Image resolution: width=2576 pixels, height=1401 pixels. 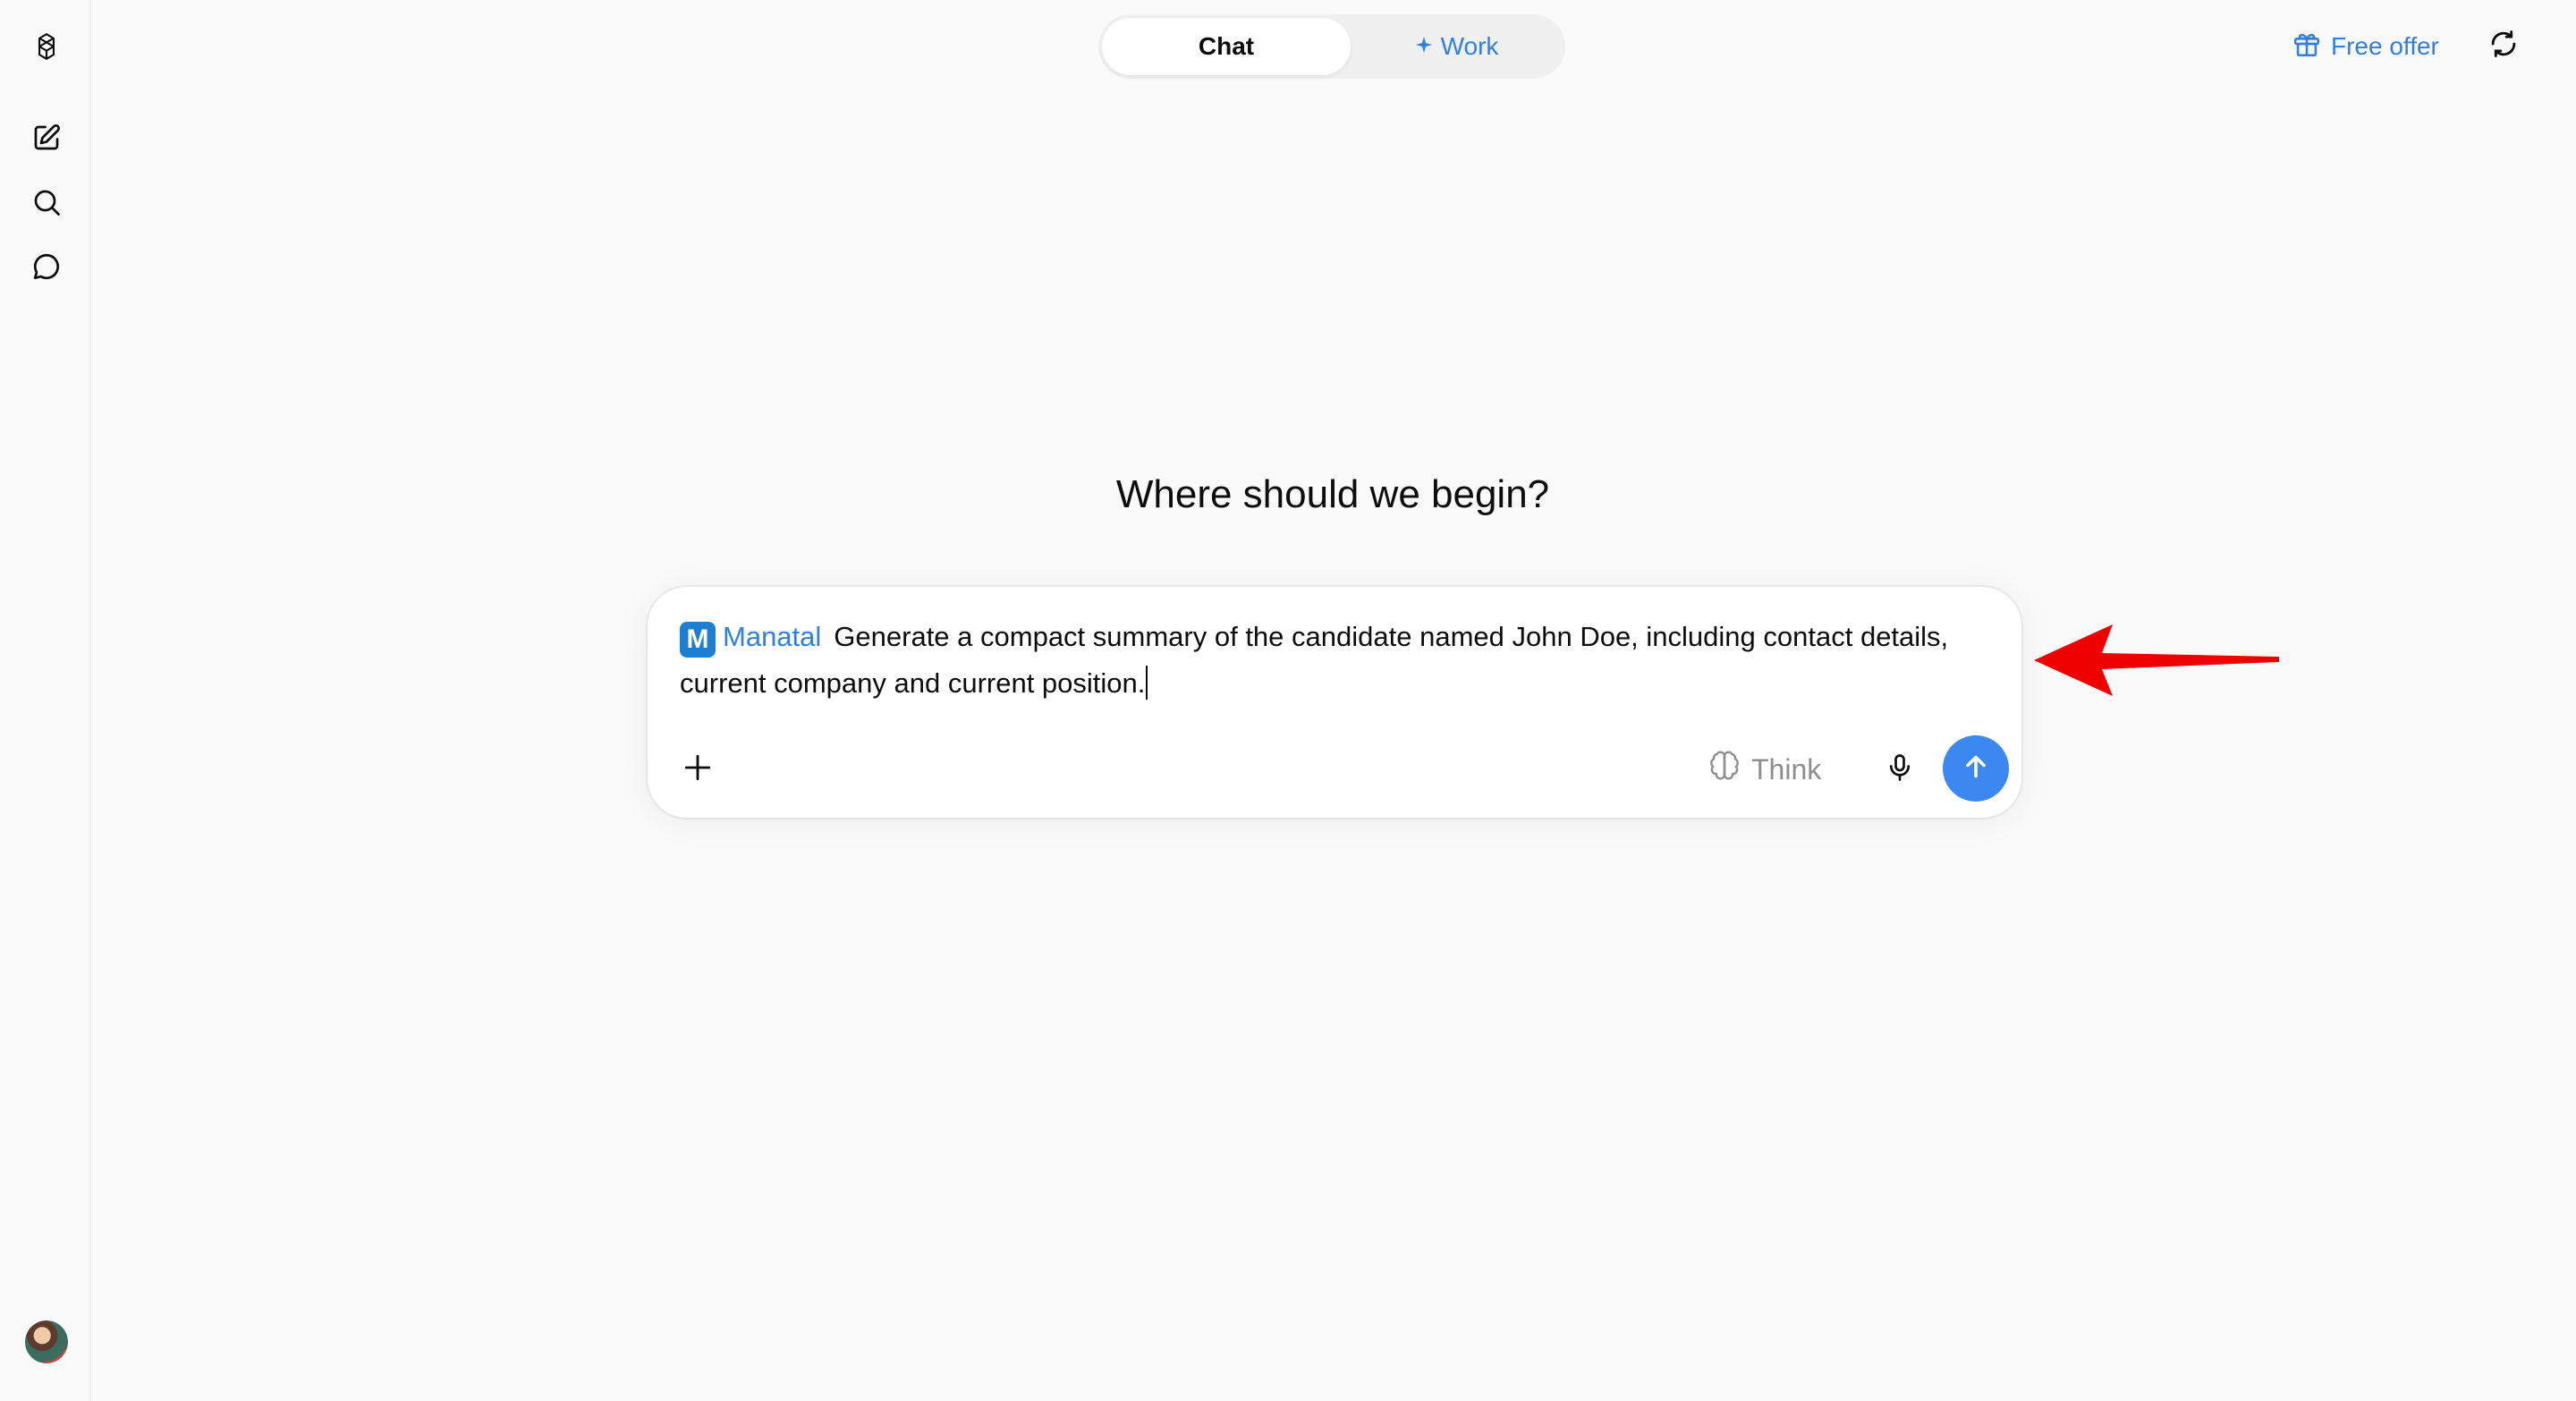 I want to click on arrow-up-icon, so click(x=1976, y=769).